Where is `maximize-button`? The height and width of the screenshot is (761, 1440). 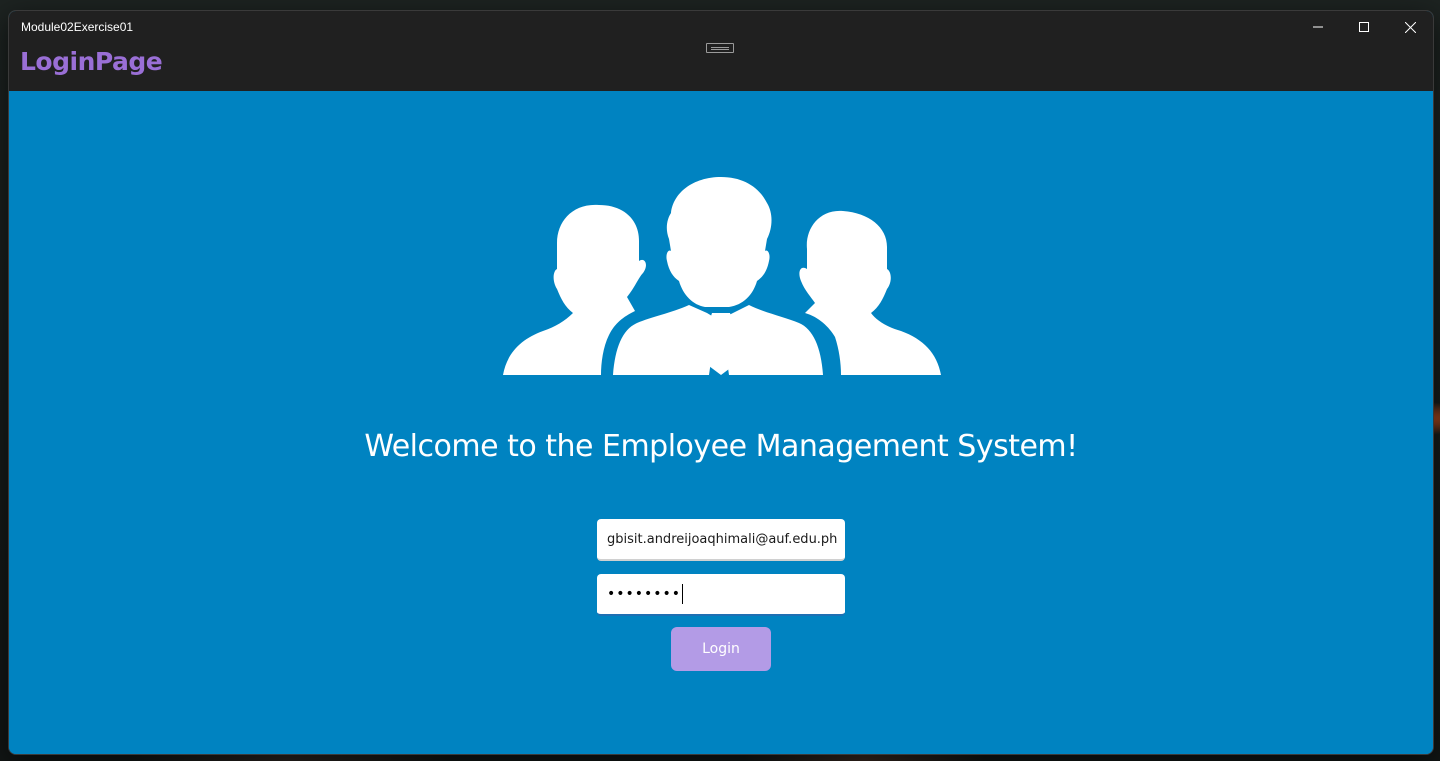
maximize-button is located at coordinates (1364, 27).